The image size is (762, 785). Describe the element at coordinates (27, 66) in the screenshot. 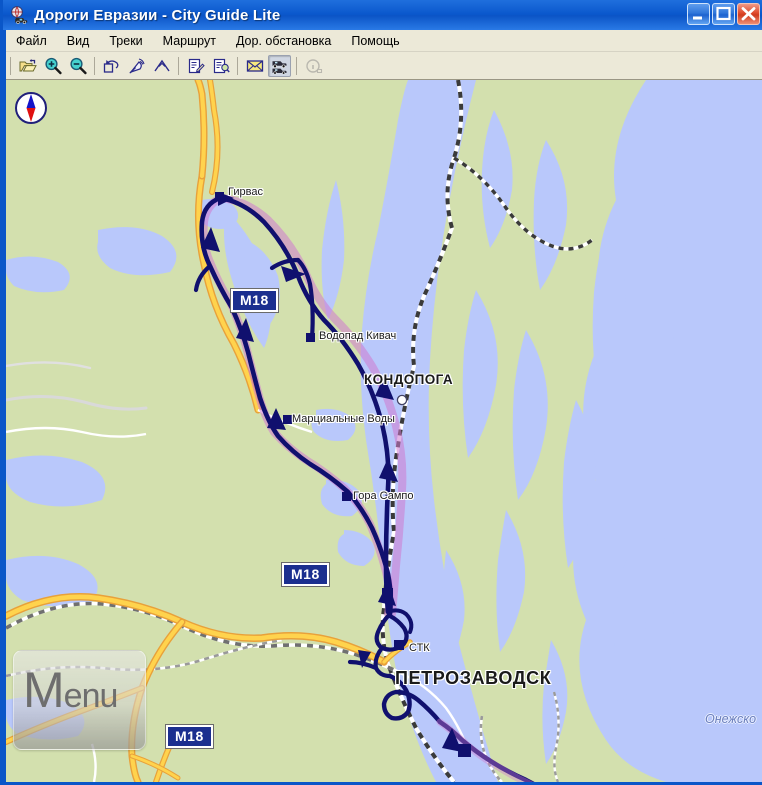

I see `open-folder-icon` at that location.